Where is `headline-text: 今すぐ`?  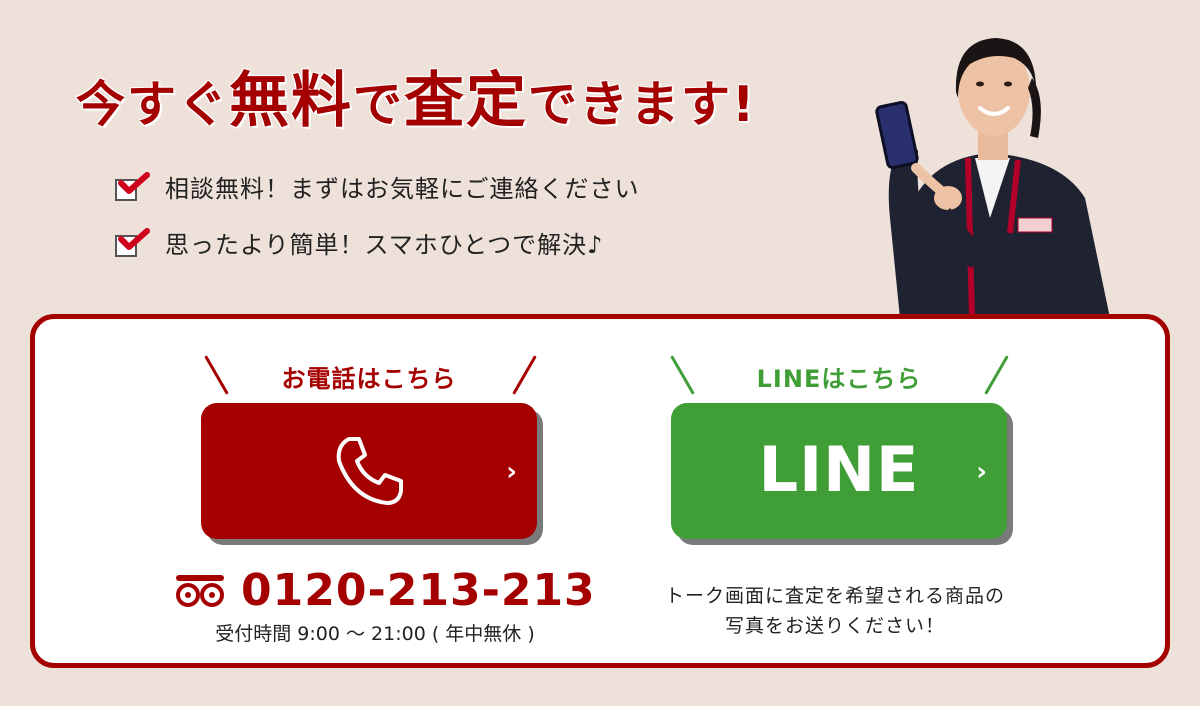
headline-text: 今すぐ is located at coordinates (153, 104).